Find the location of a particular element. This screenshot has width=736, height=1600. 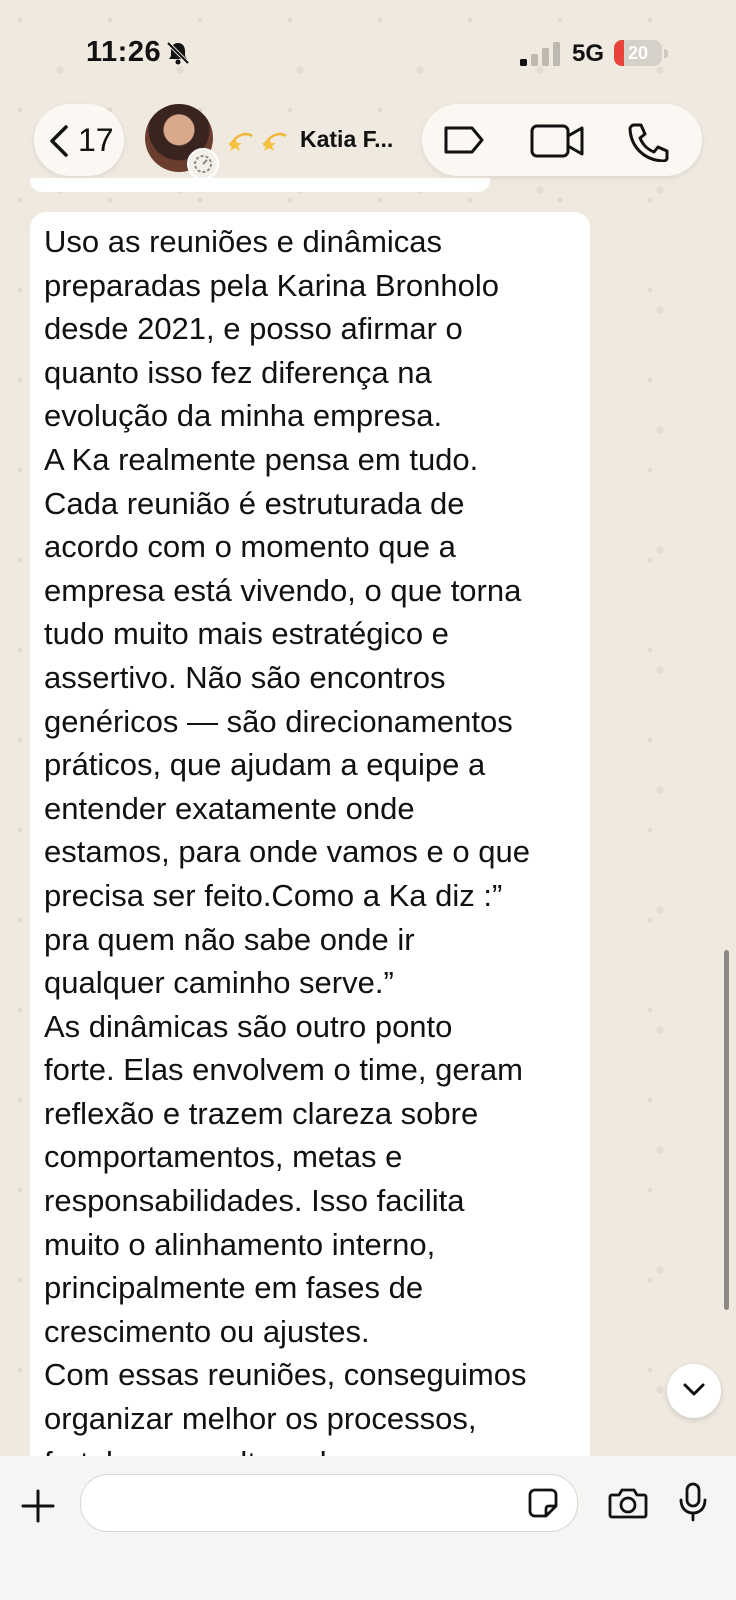

status-time: 11:26 is located at coordinates (124, 52).